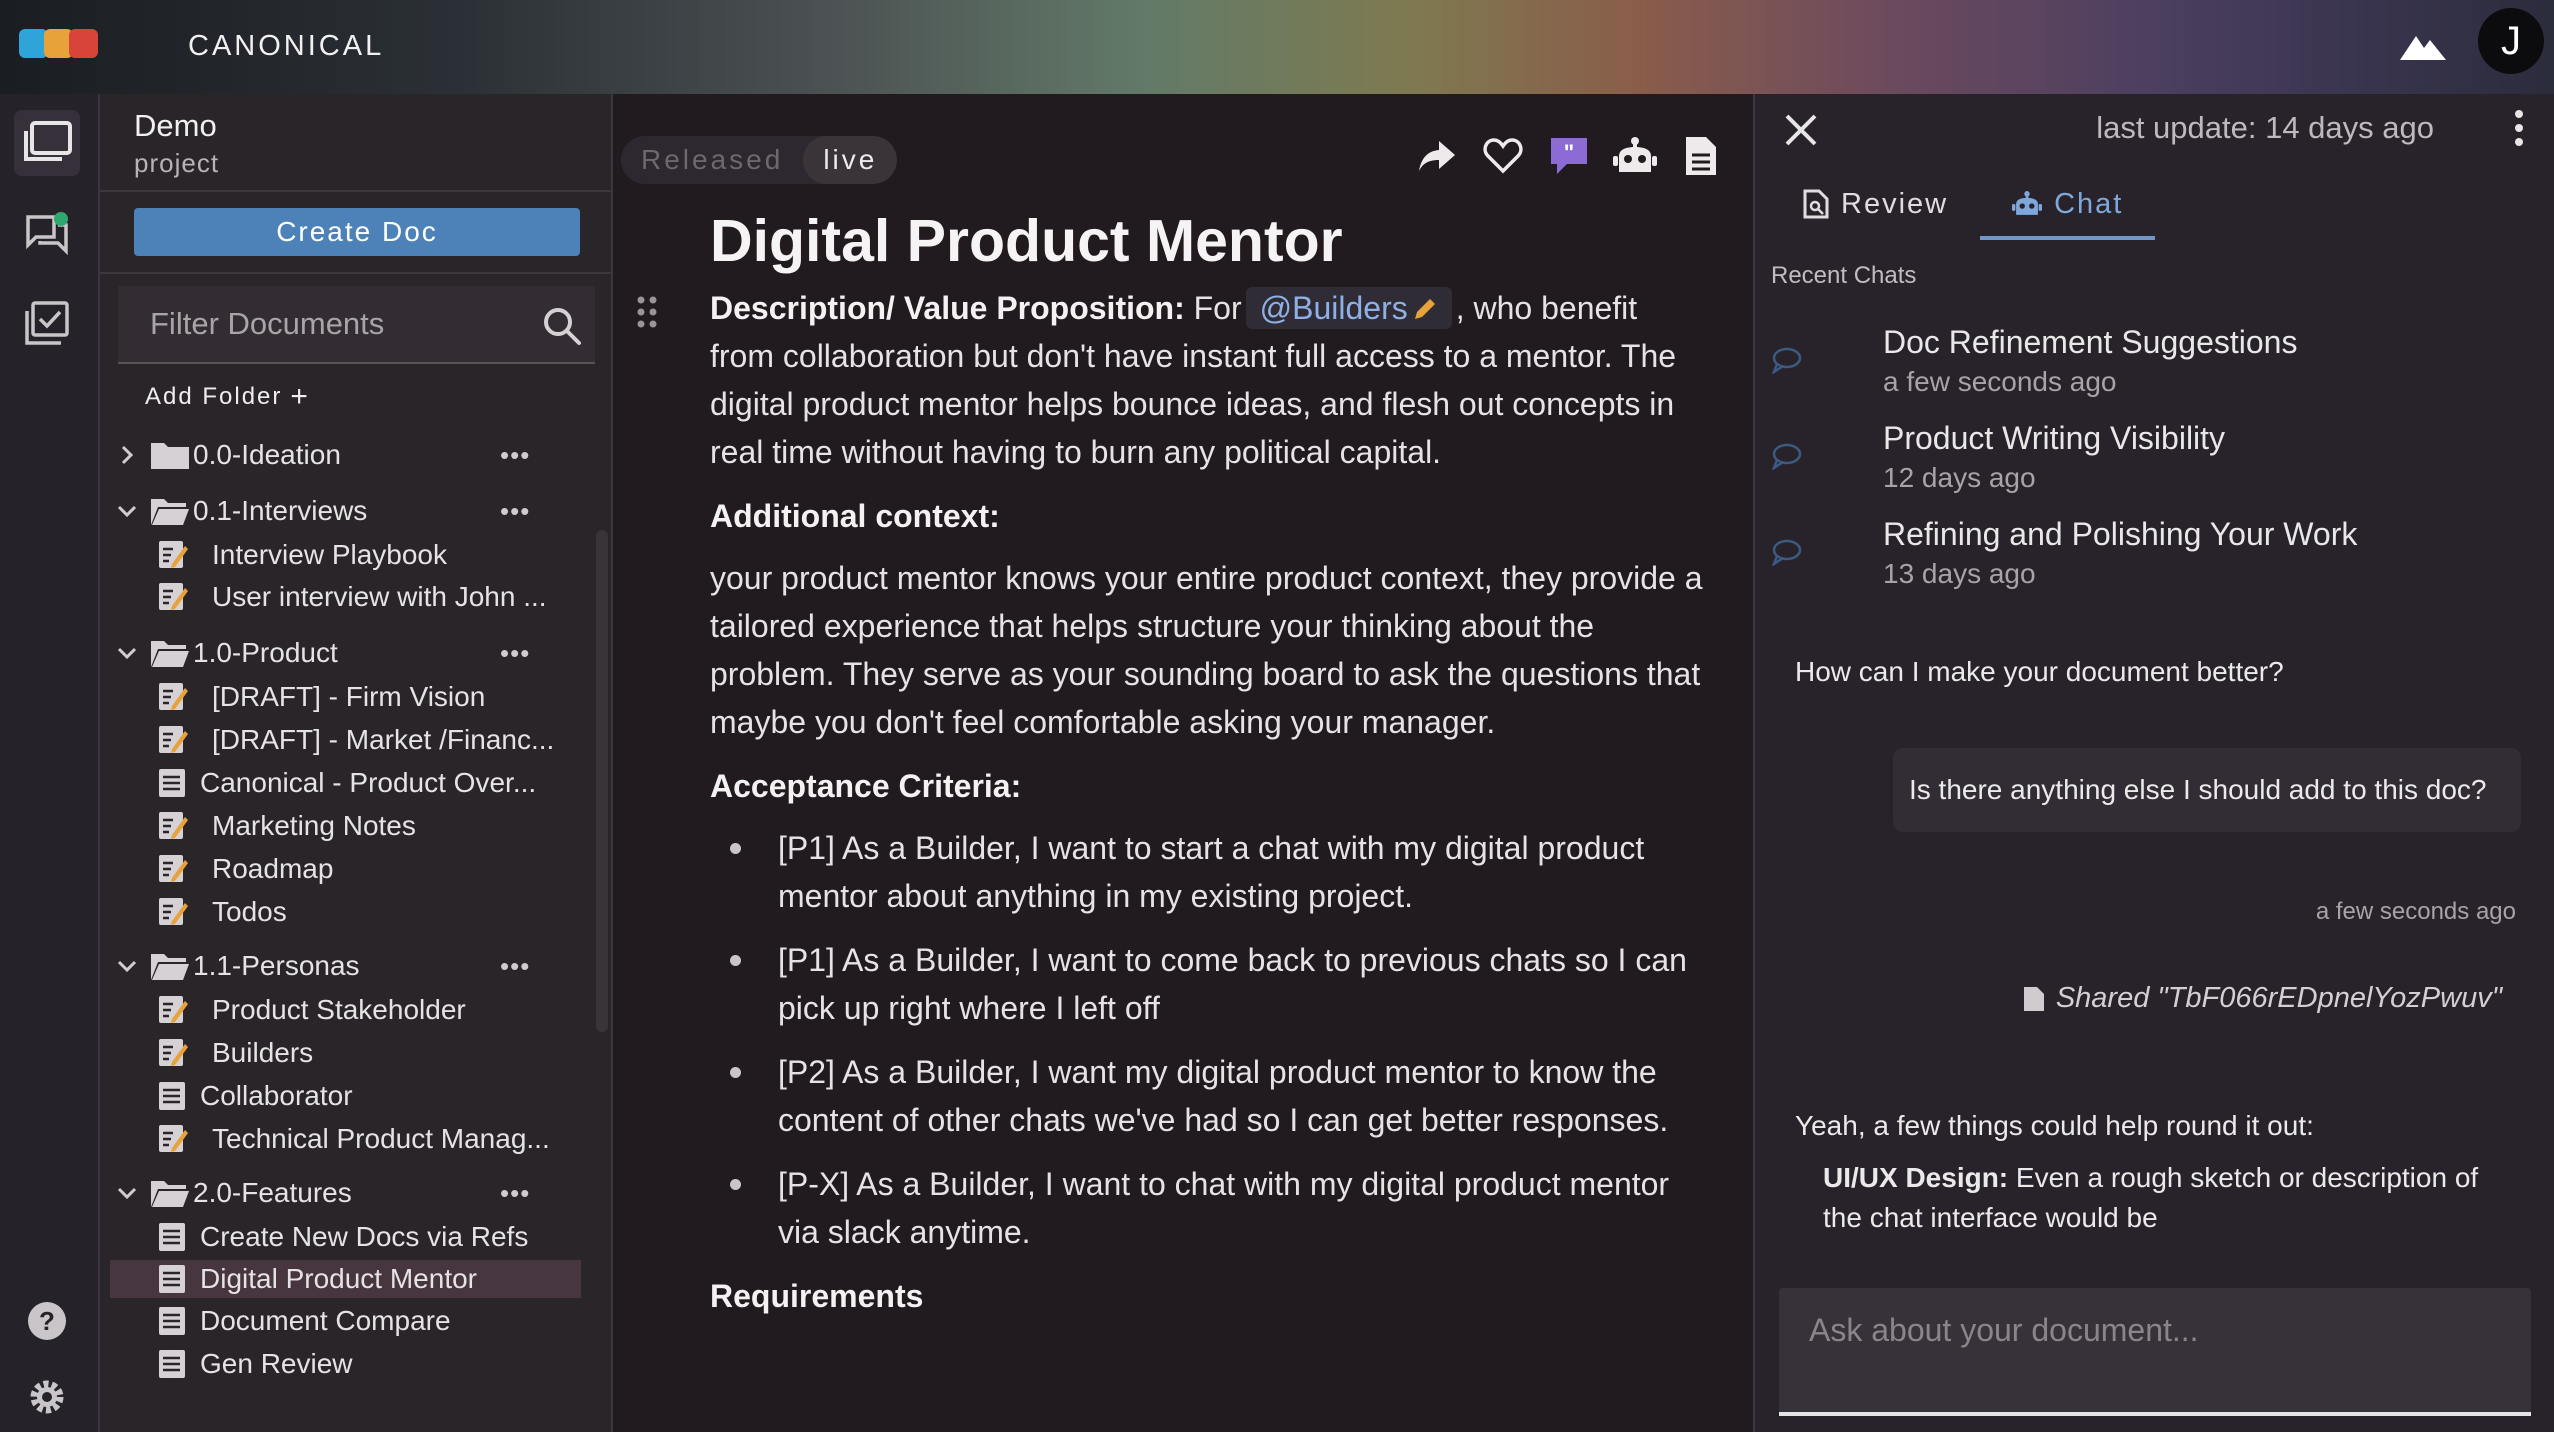  What do you see at coordinates (345, 1193) in the screenshot?
I see `folder-row-features: 2.0-Features •••` at bounding box center [345, 1193].